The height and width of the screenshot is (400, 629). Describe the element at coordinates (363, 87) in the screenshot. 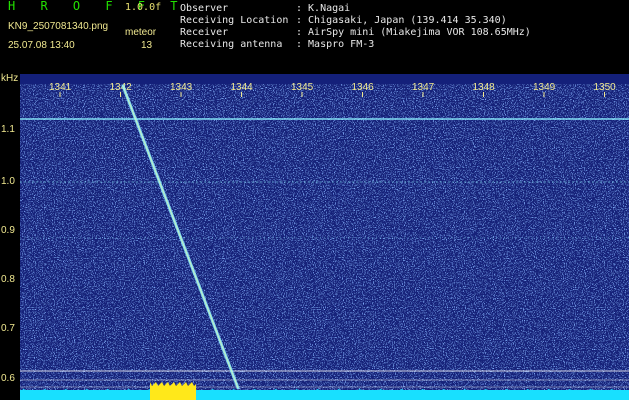

I see `x-tick-label: 1346` at that location.